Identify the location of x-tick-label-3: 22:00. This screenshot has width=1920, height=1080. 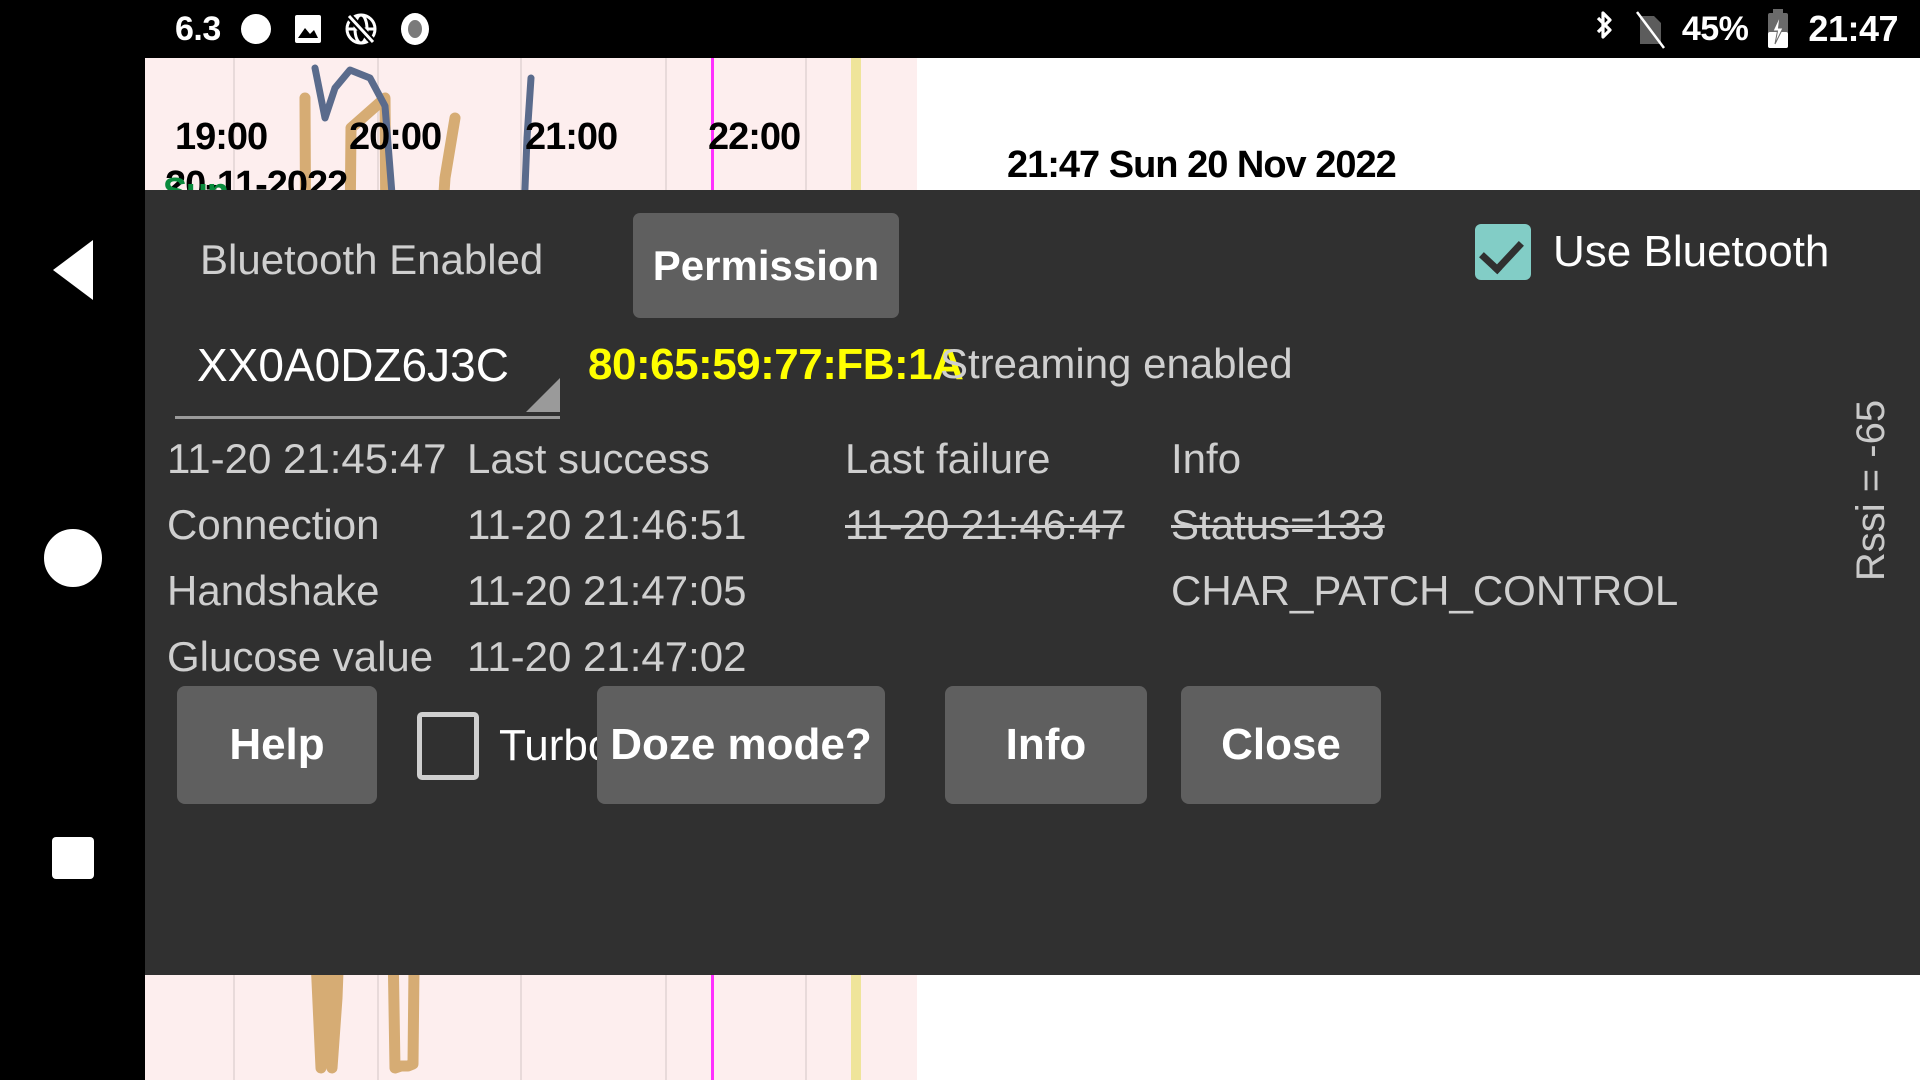
(754, 137).